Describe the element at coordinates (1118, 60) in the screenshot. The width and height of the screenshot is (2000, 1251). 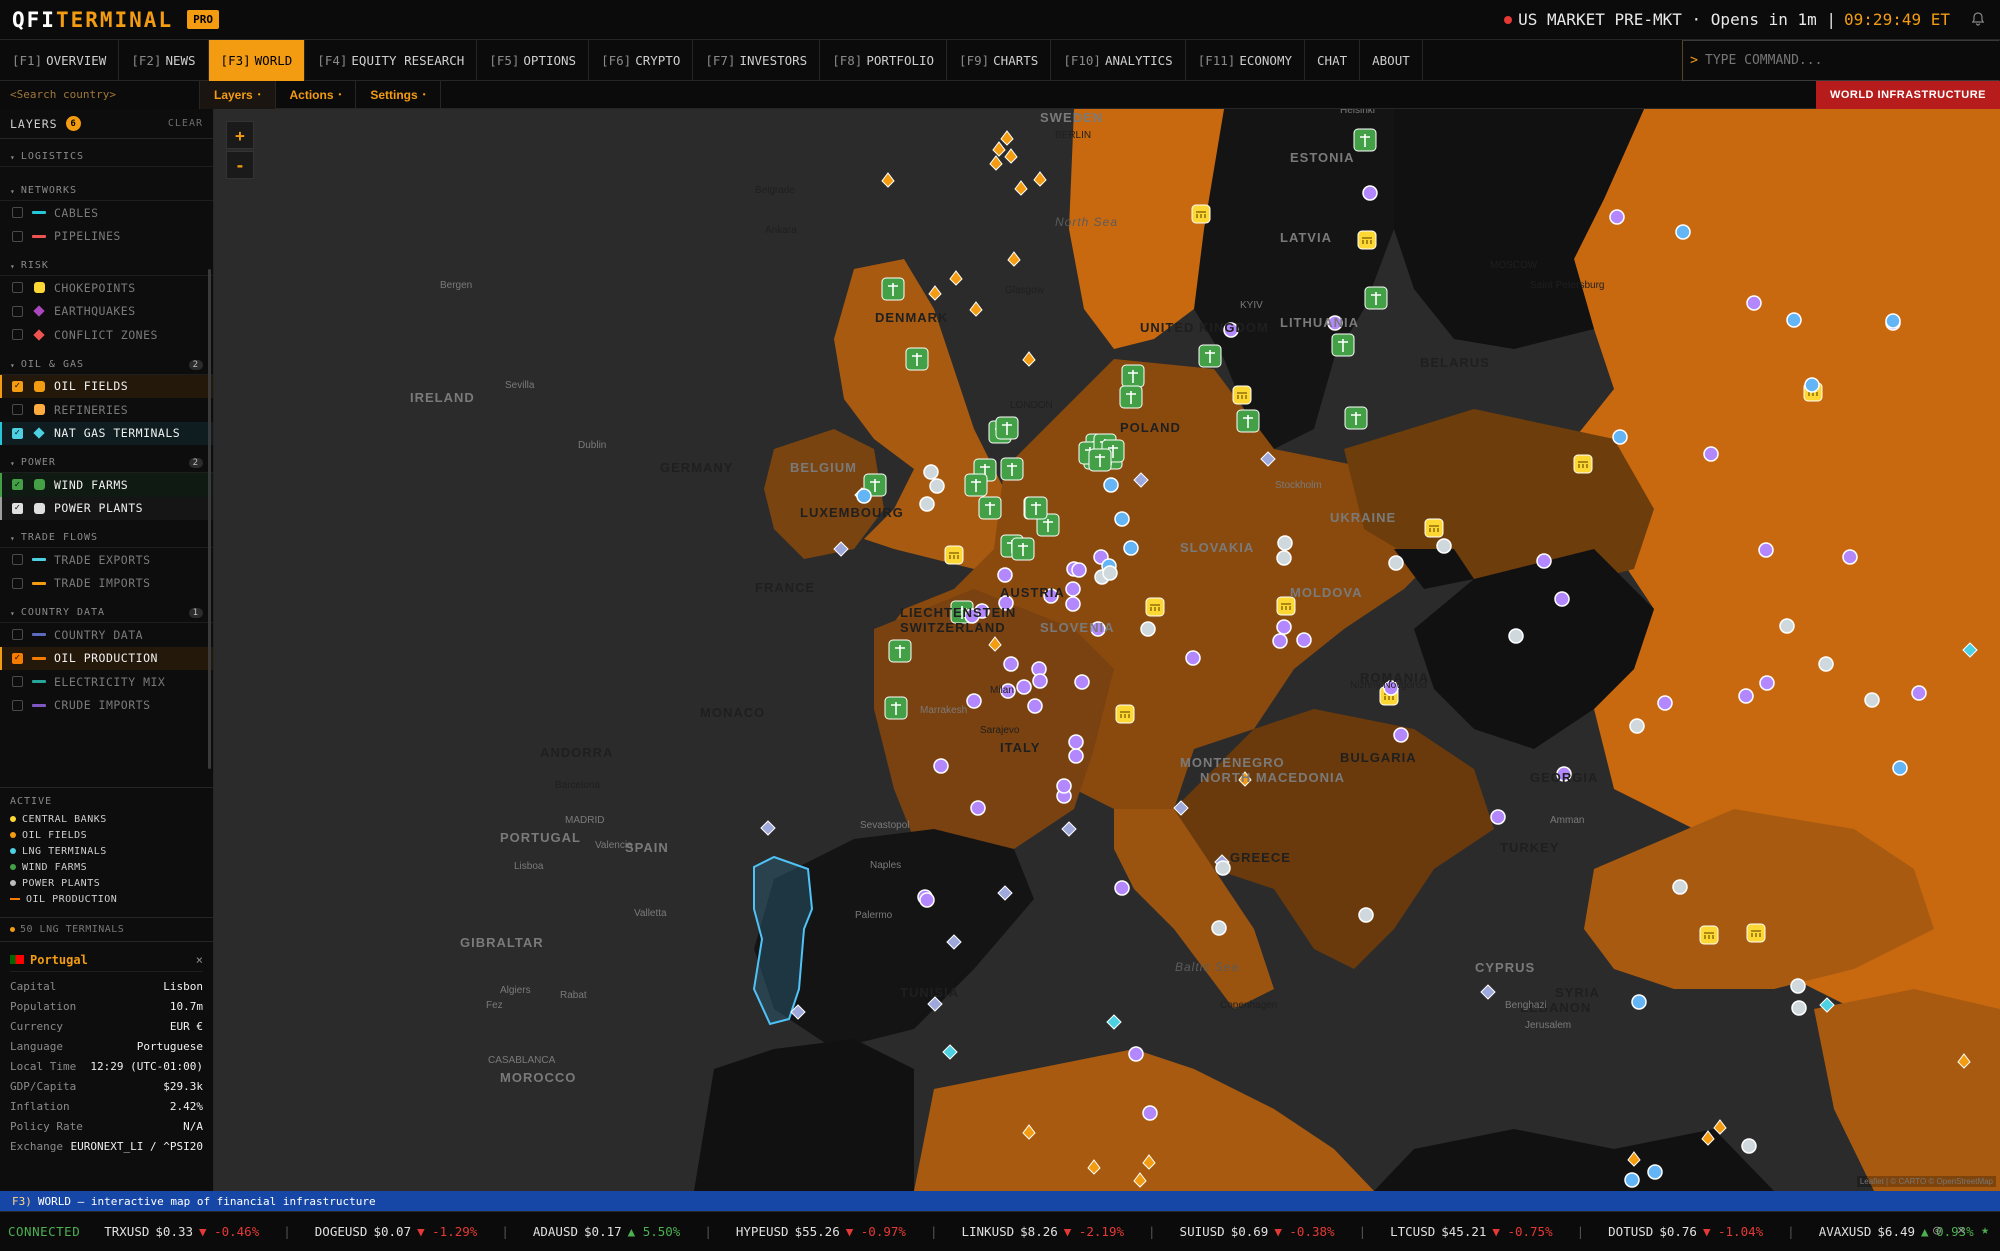
I see `tab-analytics: [F10] ANALYTICS` at that location.